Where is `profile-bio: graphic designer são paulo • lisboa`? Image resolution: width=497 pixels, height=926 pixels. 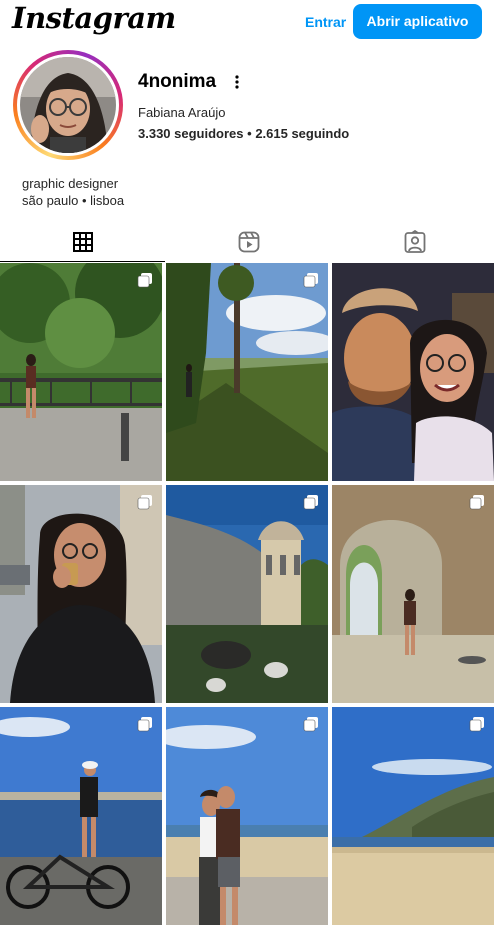
profile-bio: graphic designer são paulo • lisboa is located at coordinates (73, 192).